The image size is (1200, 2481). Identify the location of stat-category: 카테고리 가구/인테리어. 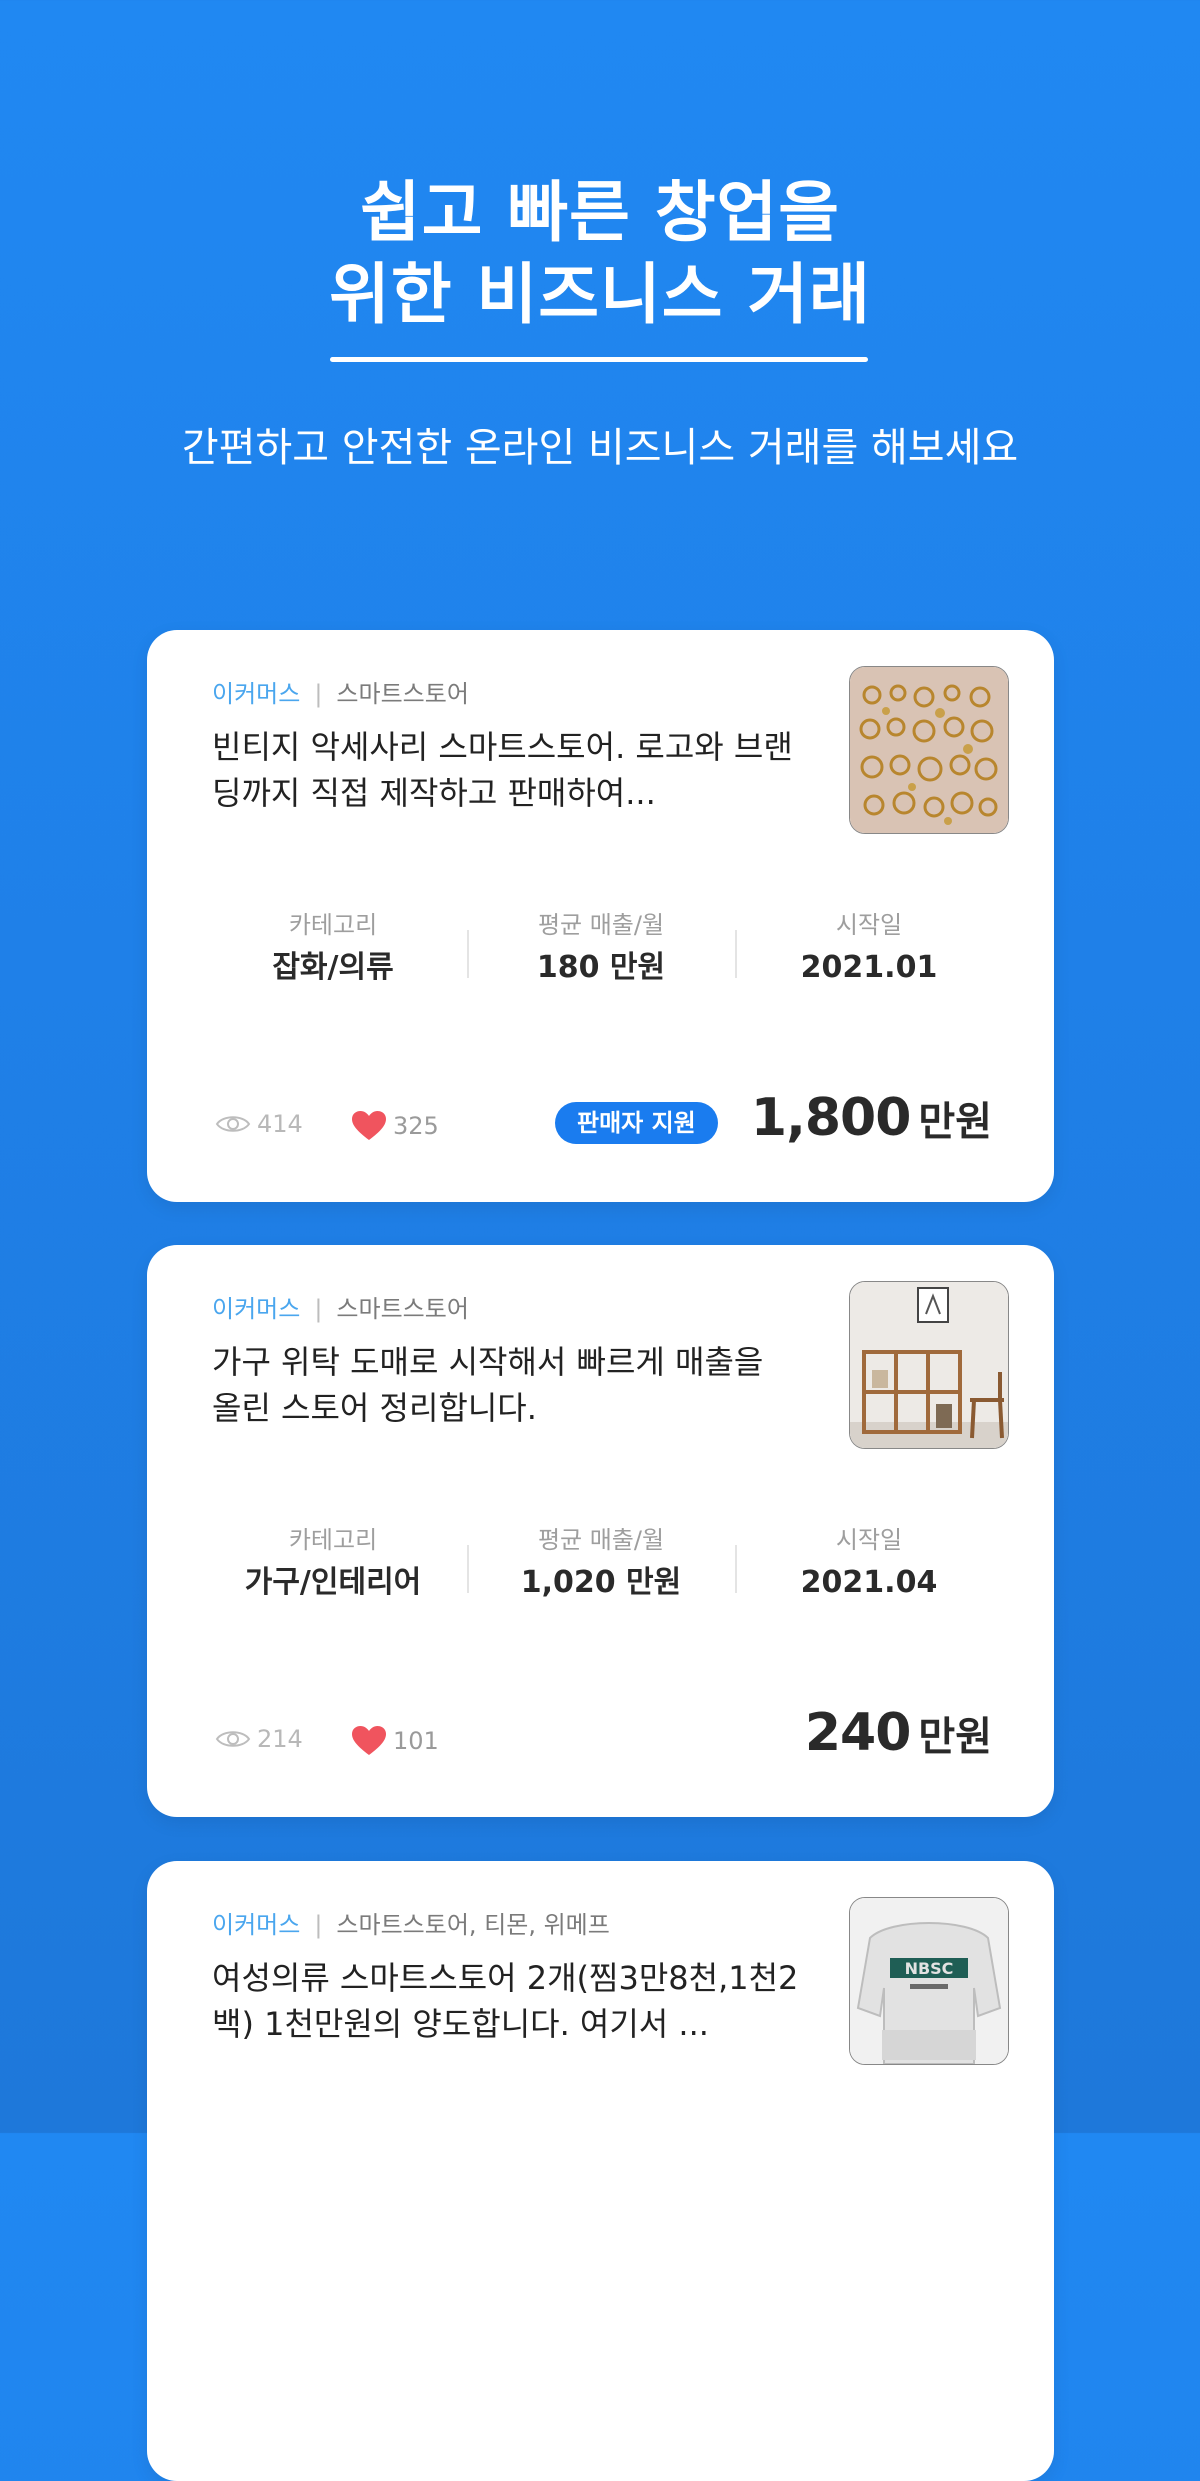
(333, 1563).